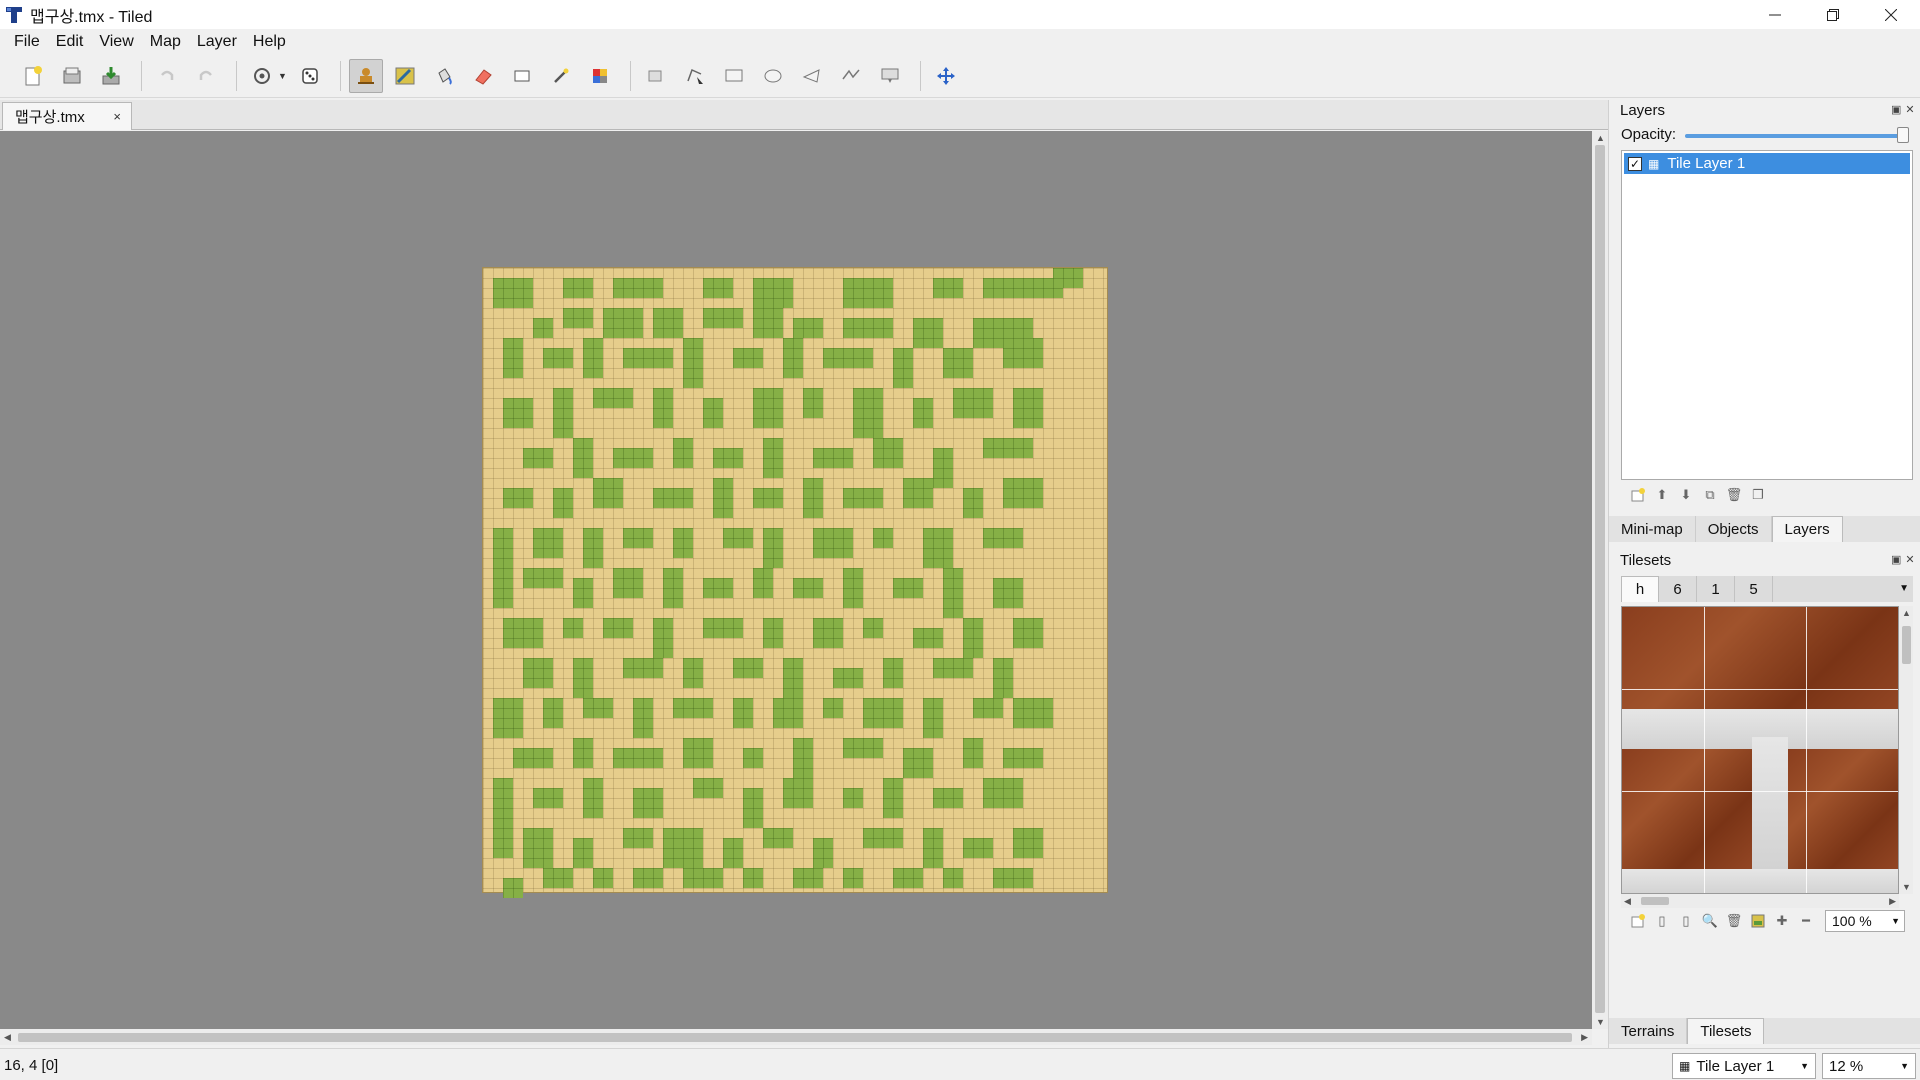 The width and height of the screenshot is (1920, 1080). I want to click on menu-view: View, so click(116, 42).